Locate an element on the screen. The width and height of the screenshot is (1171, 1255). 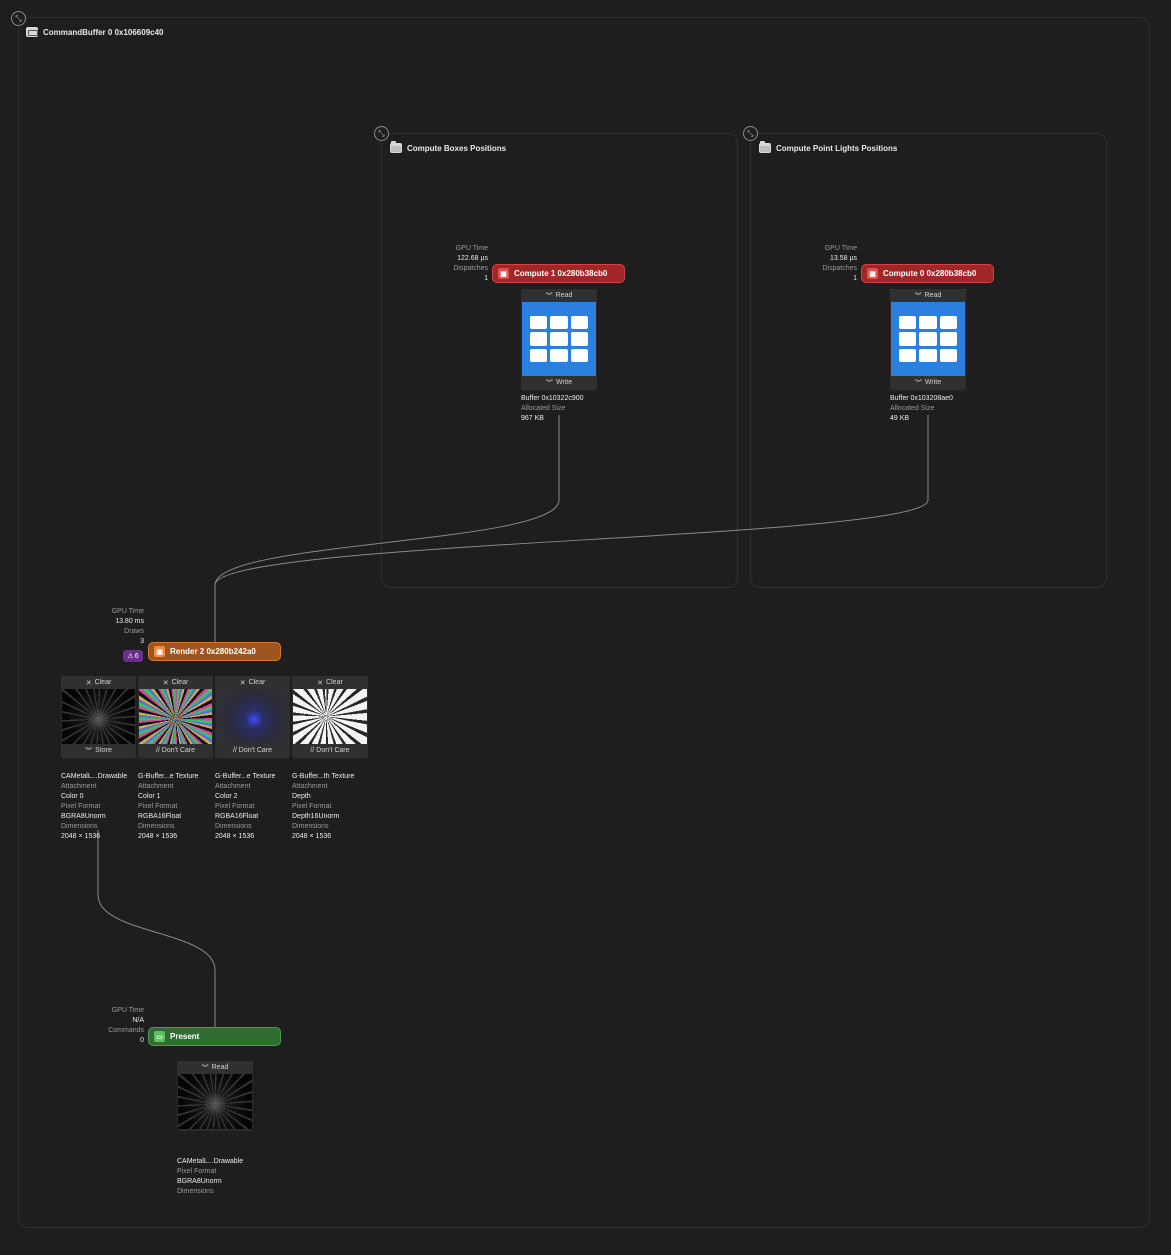
present-texture: ︾ Read is located at coordinates (215, 1096).